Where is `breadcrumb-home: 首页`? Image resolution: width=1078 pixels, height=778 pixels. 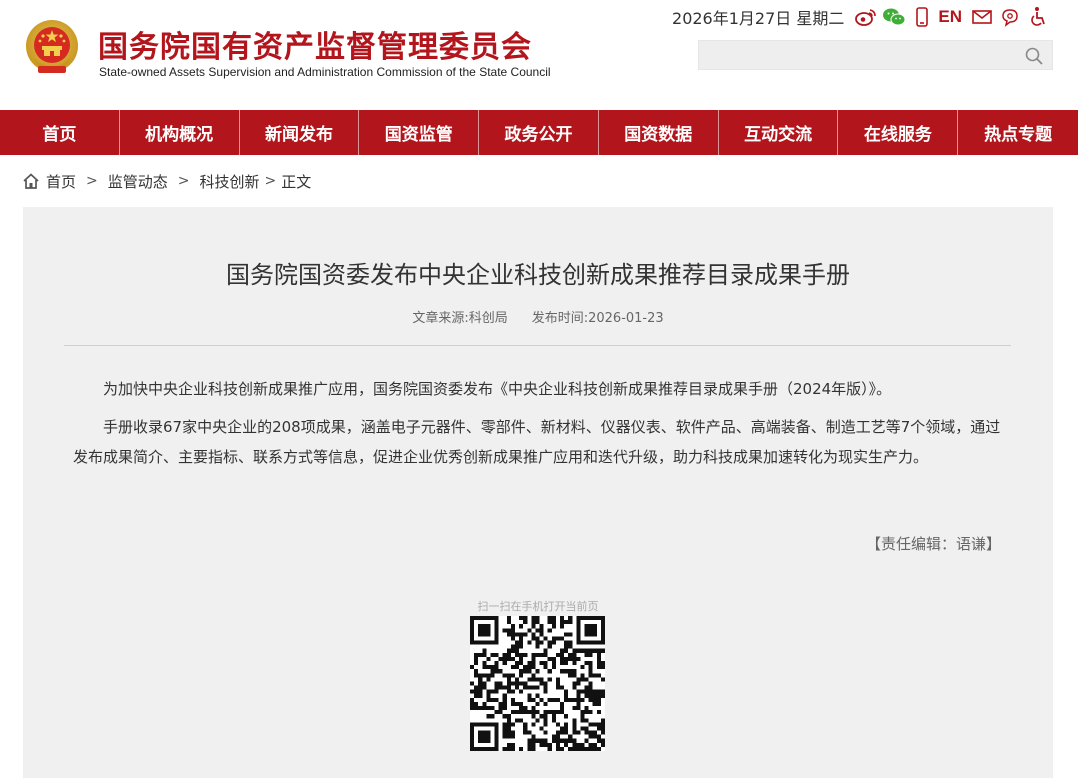
breadcrumb-home: 首页 is located at coordinates (61, 181).